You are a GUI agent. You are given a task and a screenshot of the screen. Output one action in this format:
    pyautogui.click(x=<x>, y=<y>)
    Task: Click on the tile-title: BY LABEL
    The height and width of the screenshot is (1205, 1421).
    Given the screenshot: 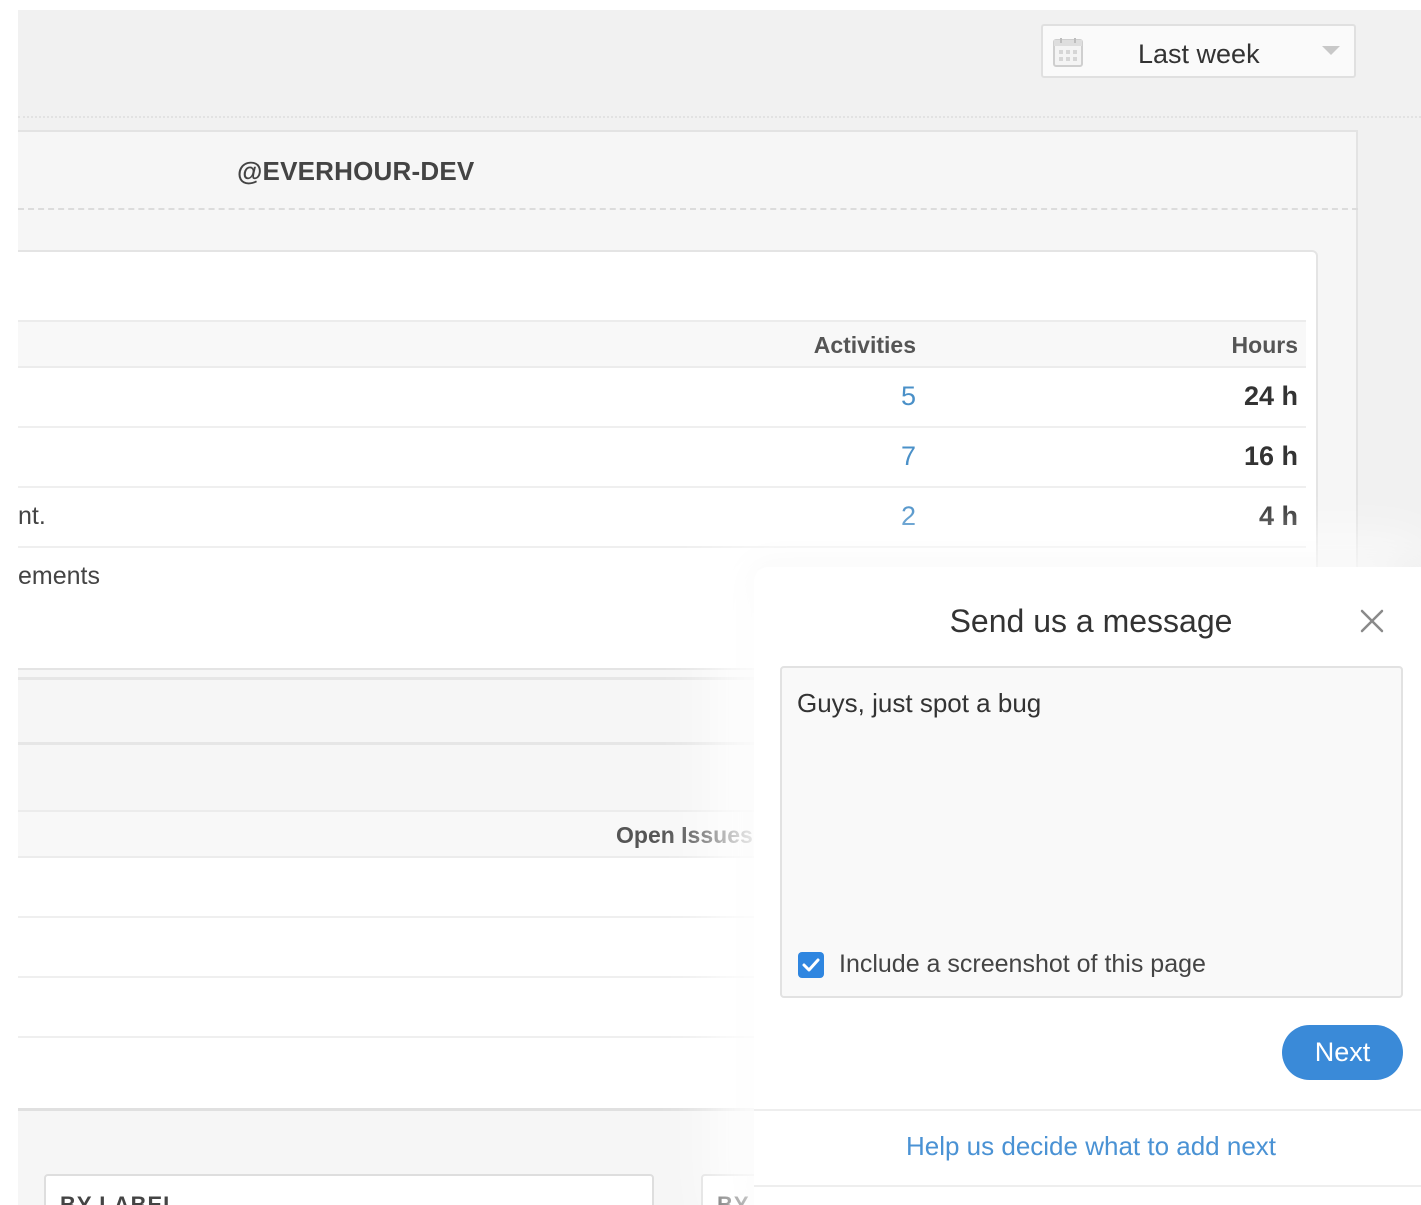 What is the action you would take?
    pyautogui.click(x=119, y=1198)
    